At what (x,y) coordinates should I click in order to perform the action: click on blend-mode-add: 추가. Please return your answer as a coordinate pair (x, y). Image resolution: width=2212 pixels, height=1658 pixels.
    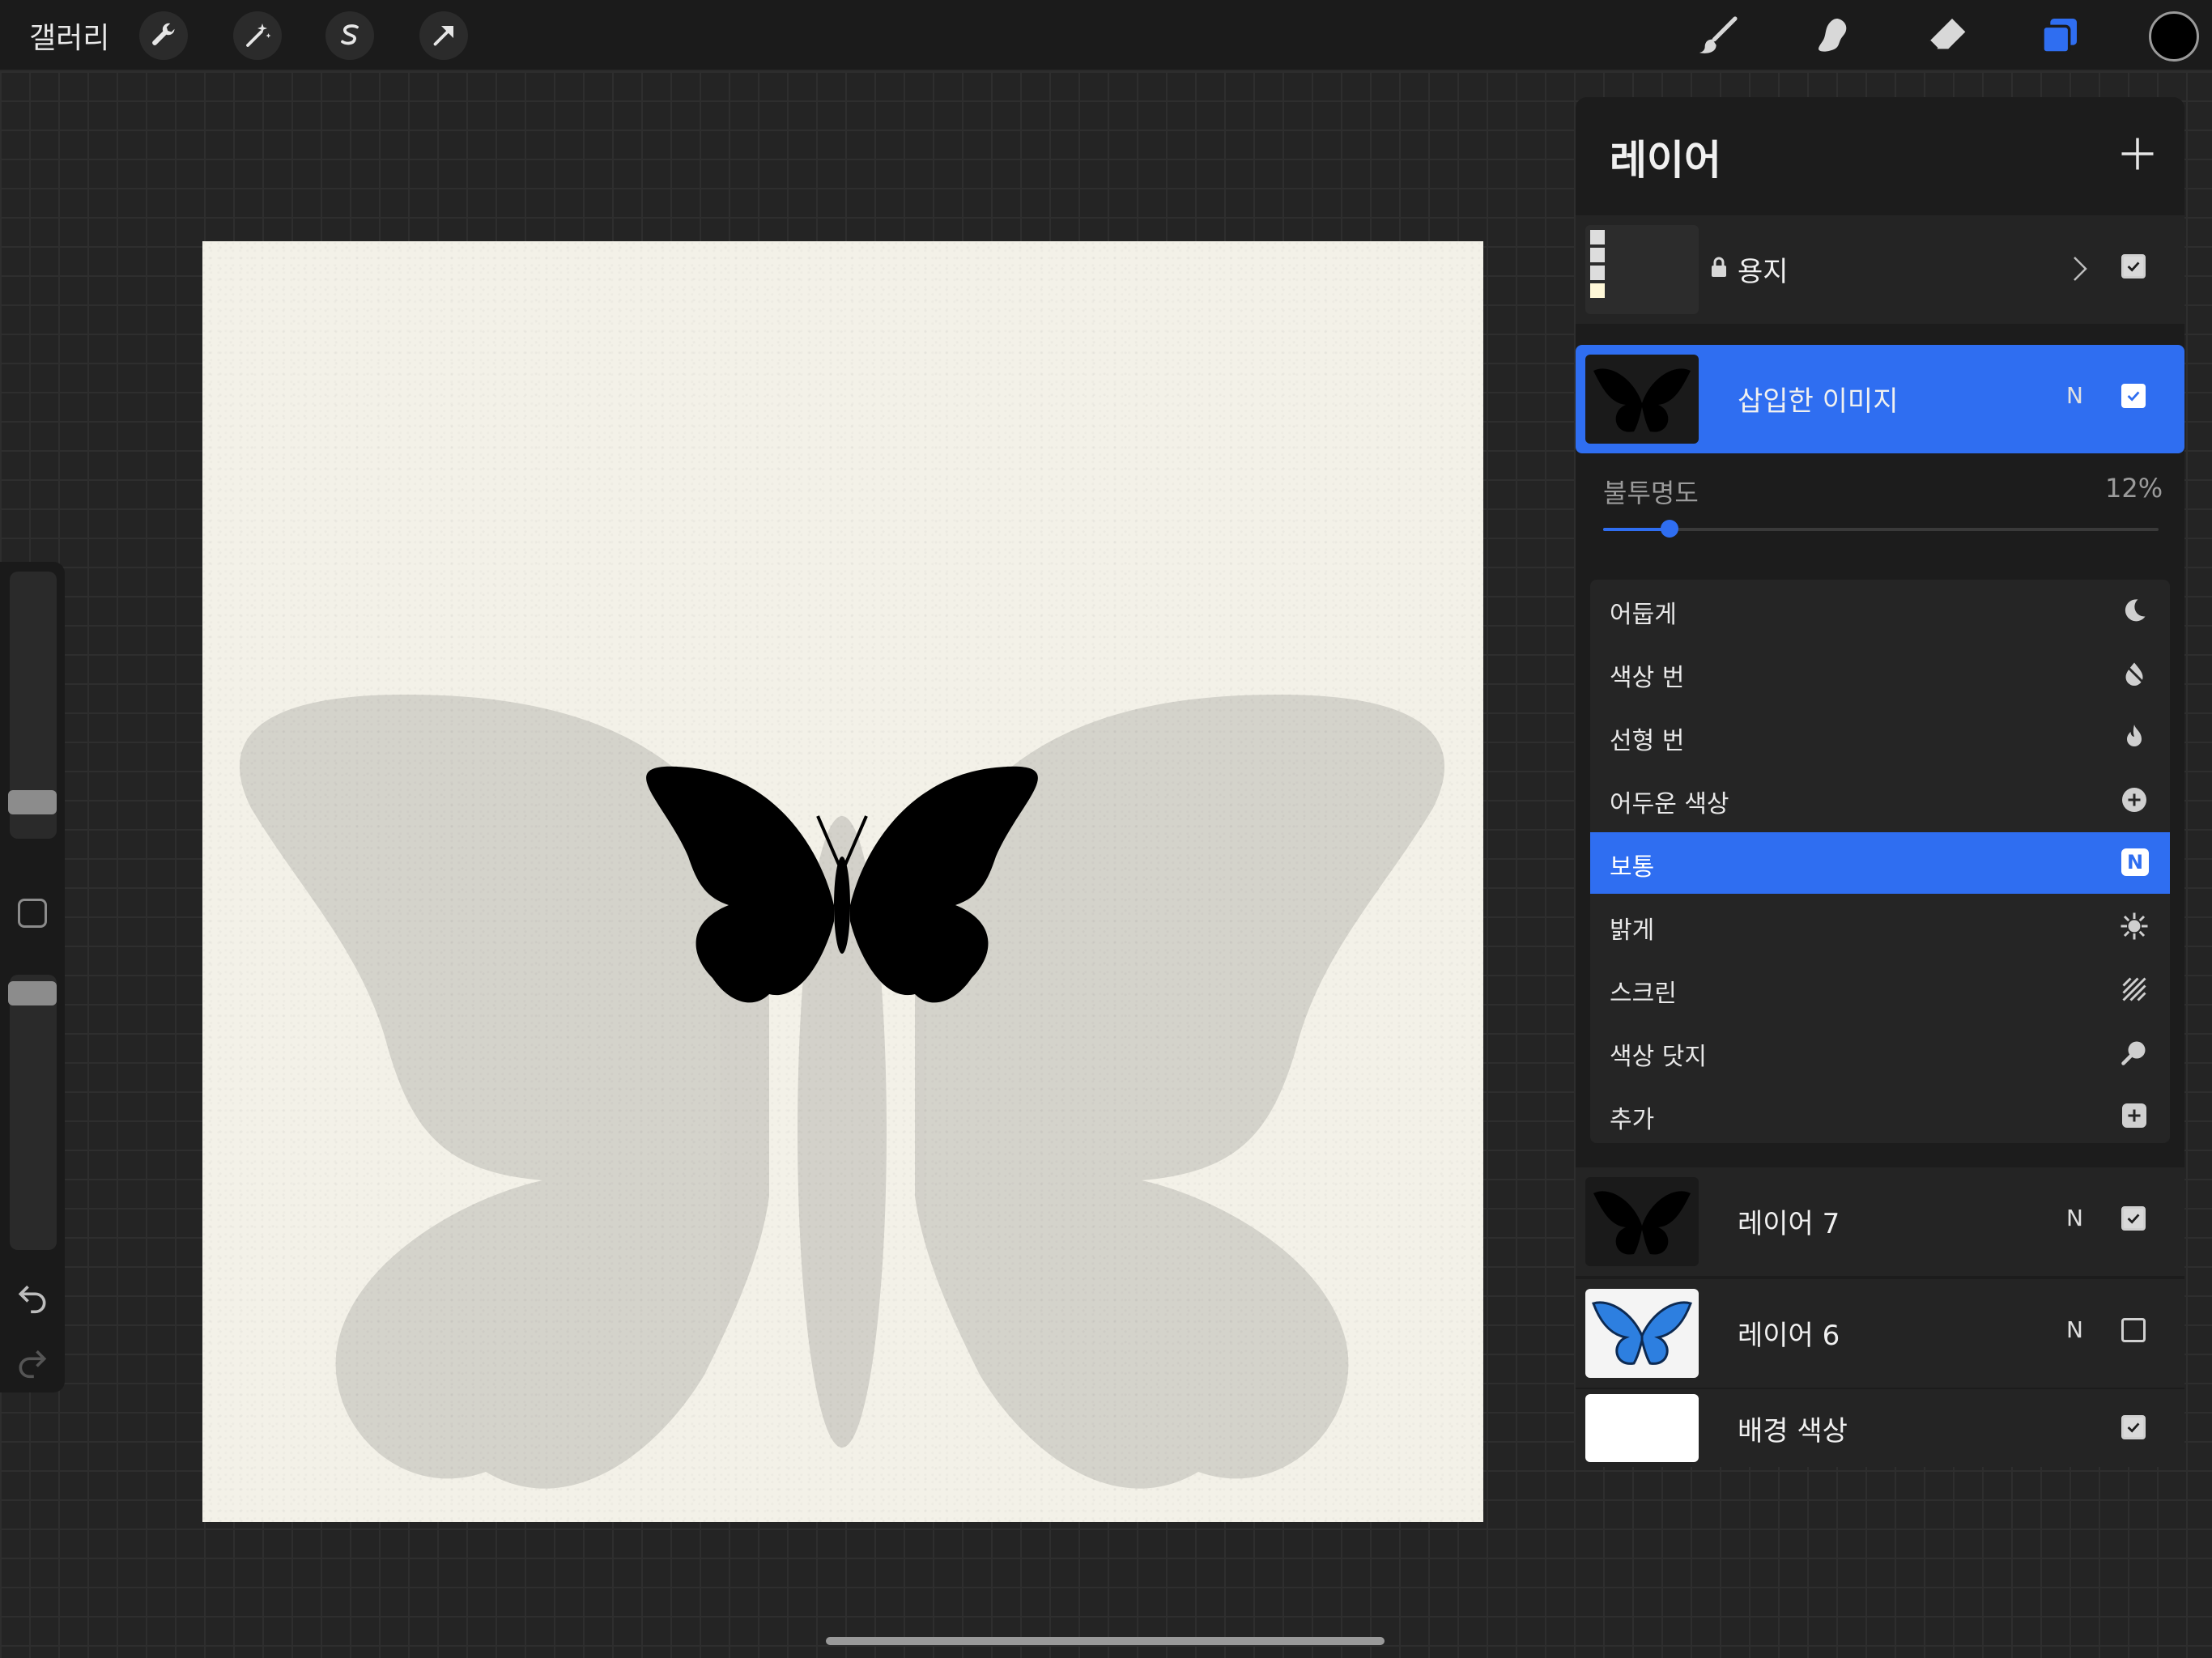
    Looking at the image, I should click on (1880, 1115).